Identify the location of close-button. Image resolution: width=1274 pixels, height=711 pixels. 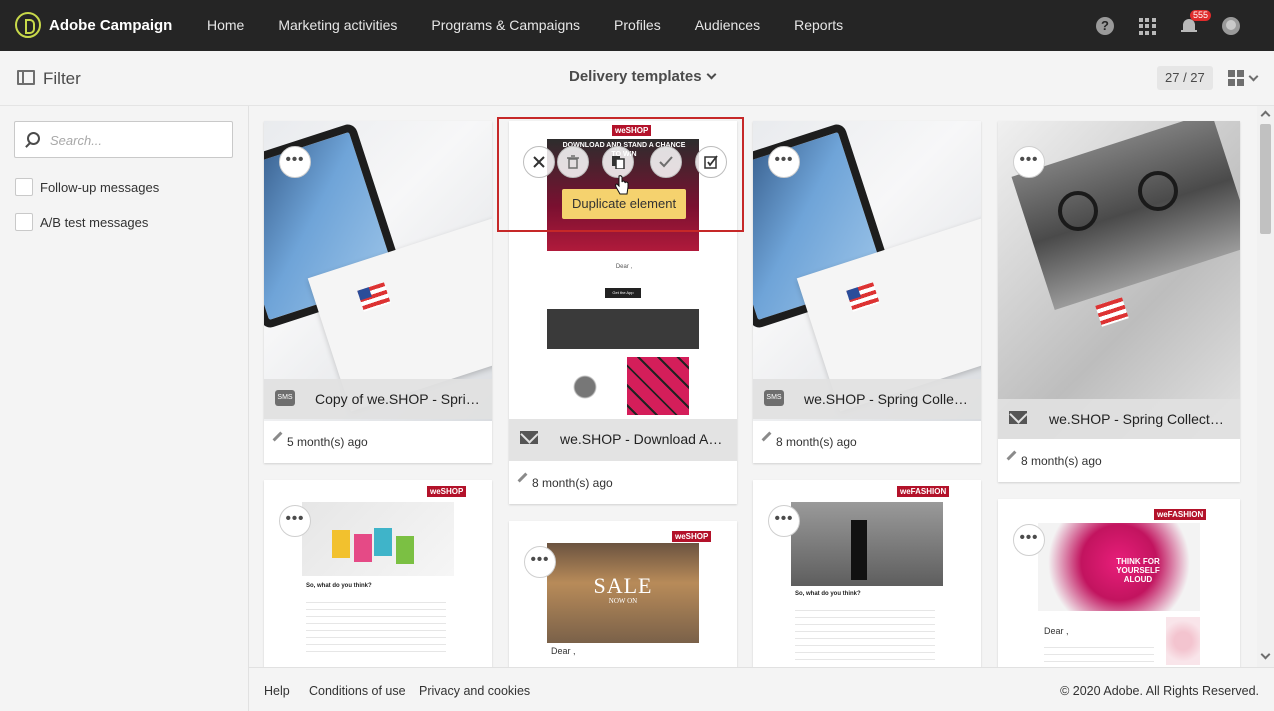
(539, 162).